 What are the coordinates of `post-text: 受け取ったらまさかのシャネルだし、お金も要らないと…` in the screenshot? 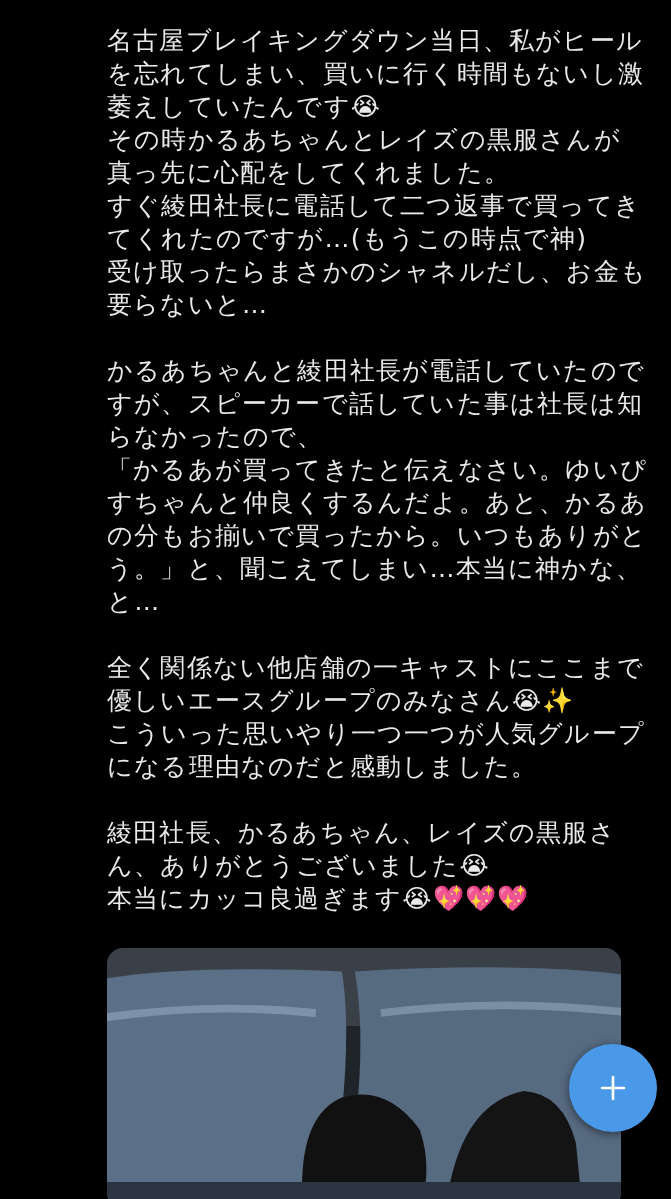 It's located at (377, 288).